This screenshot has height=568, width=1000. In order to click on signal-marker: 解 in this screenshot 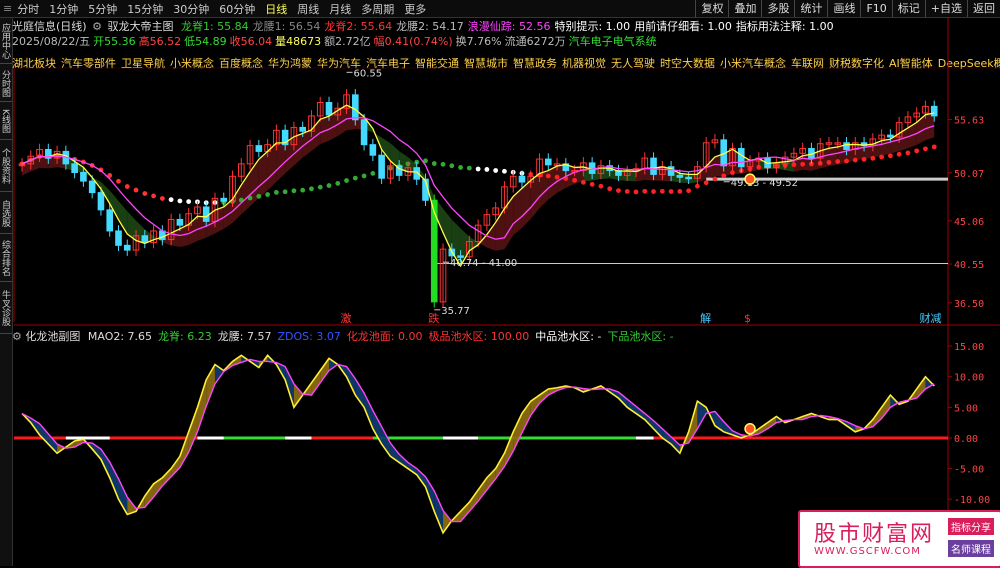, I will do `click(705, 318)`.